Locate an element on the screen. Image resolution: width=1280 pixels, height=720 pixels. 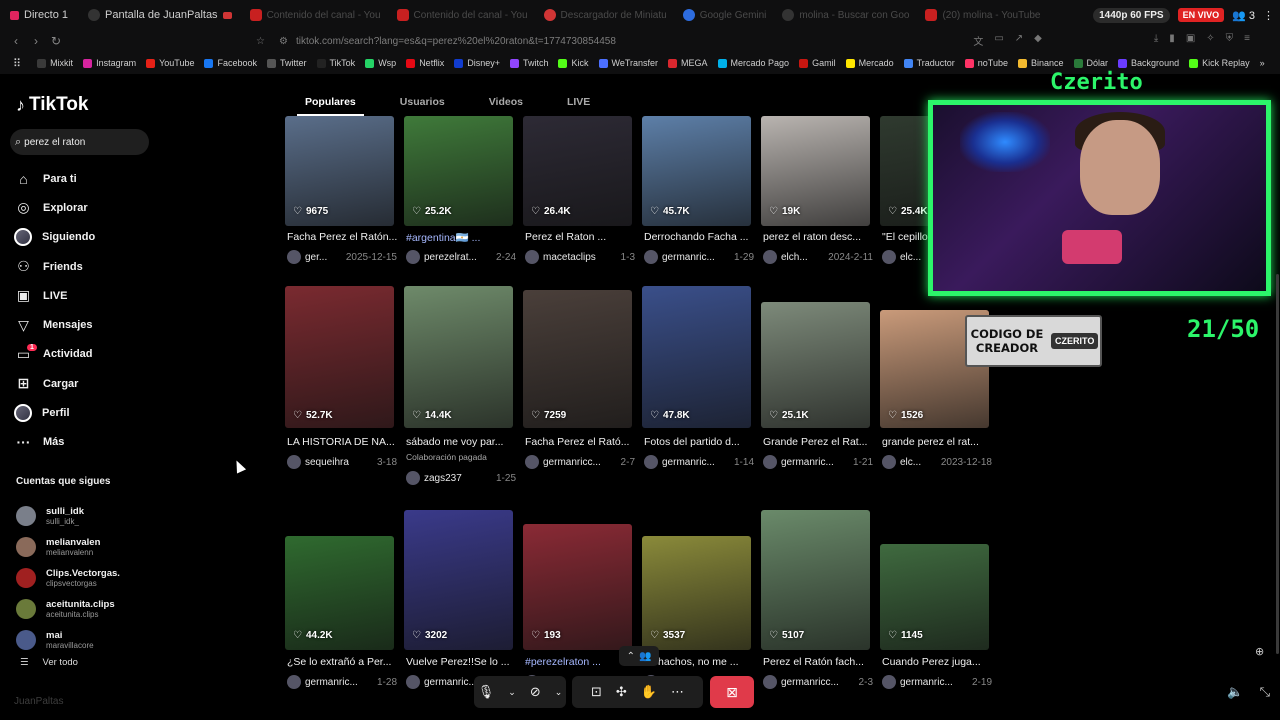
following-account: sulli_idk sulli_idk_ is located at coordinates (68, 515).